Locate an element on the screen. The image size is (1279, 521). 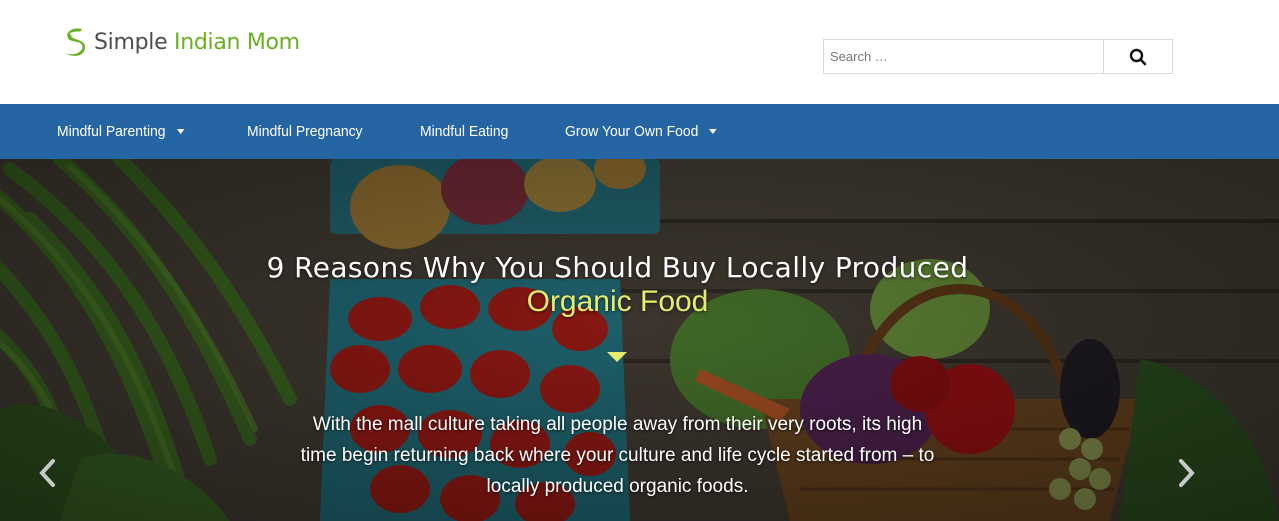
search-icon is located at coordinates (1138, 56).